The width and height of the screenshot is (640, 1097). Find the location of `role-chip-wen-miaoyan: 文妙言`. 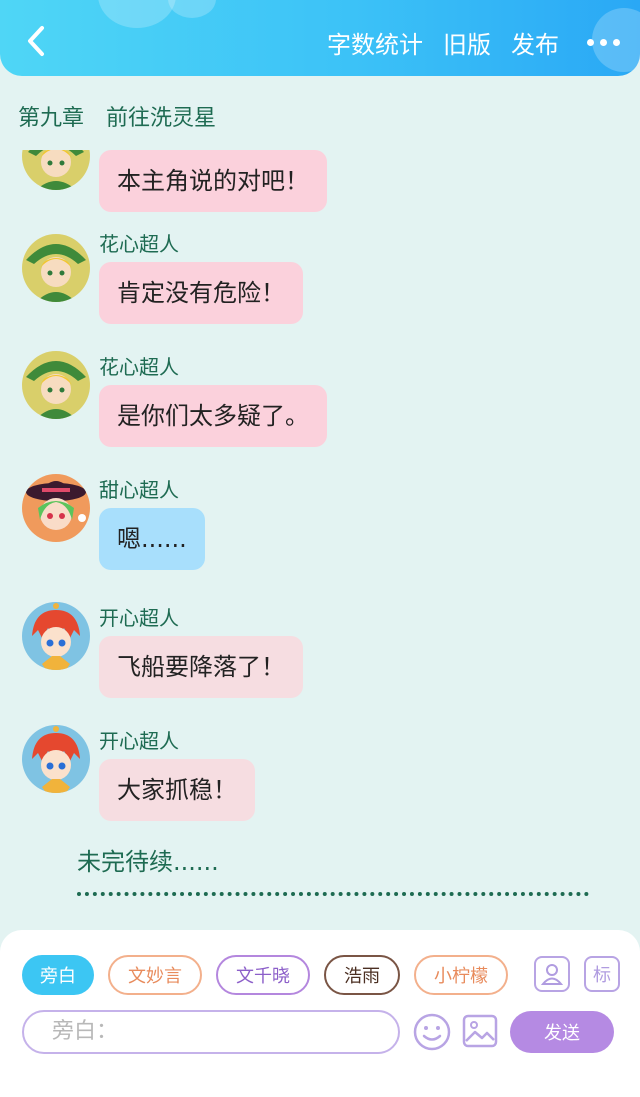

role-chip-wen-miaoyan: 文妙言 is located at coordinates (155, 975).